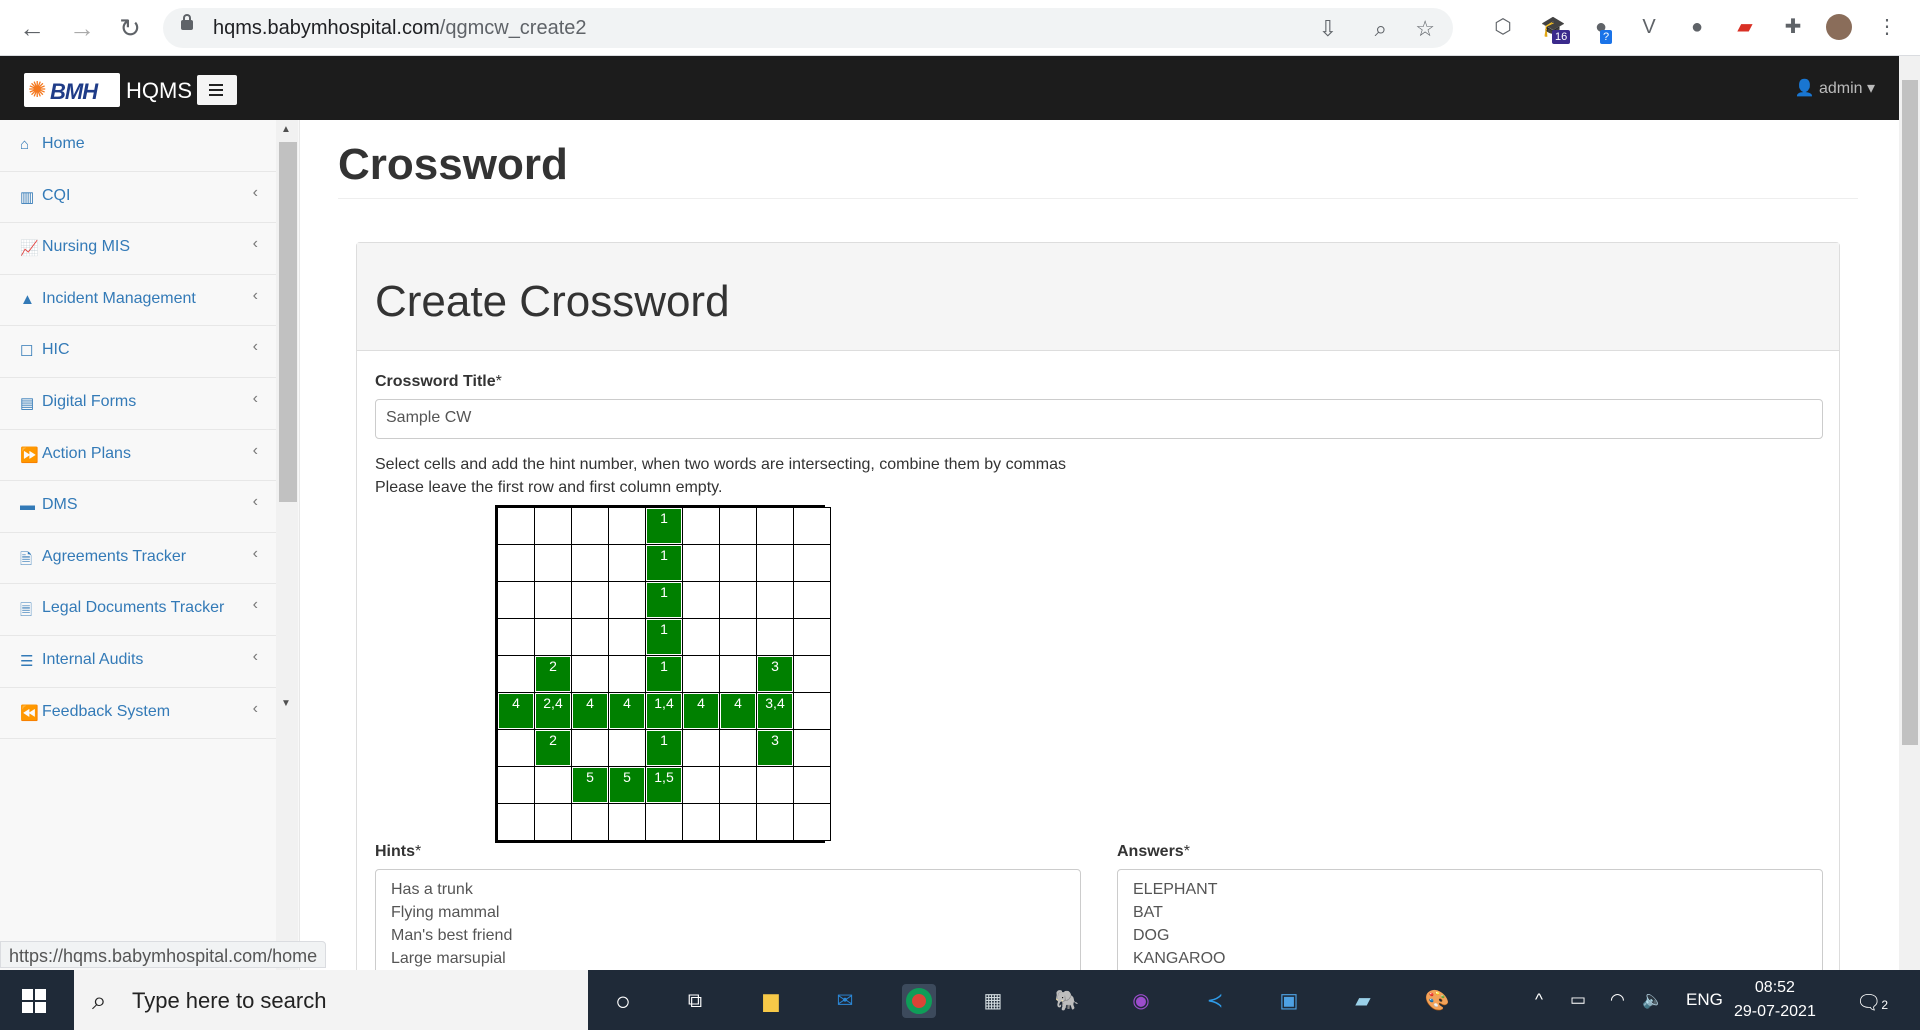  Describe the element at coordinates (1835, 88) in the screenshot. I see `user-menu: 👤 admin ▾` at that location.